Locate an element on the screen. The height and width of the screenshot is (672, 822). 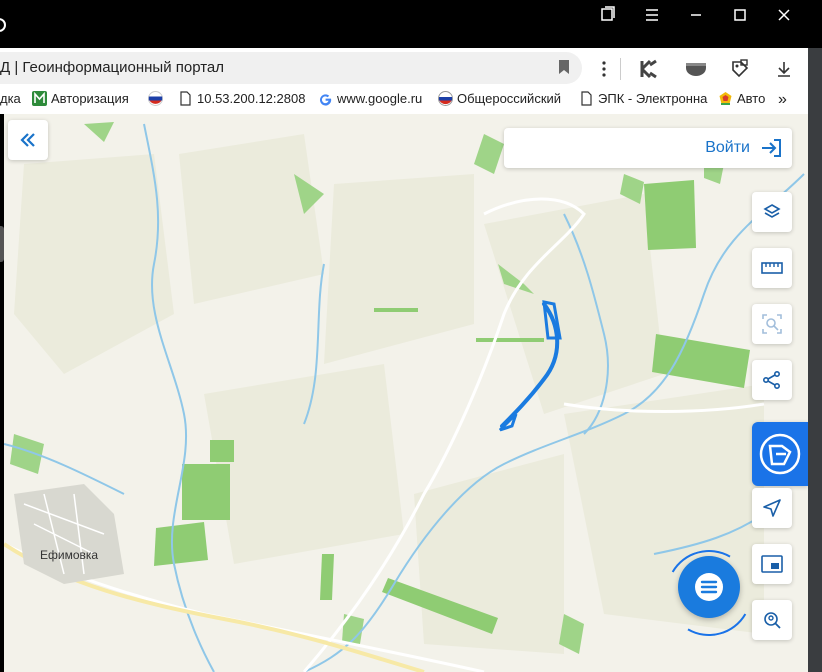
brand-panel-button is located at coordinates (780, 454).